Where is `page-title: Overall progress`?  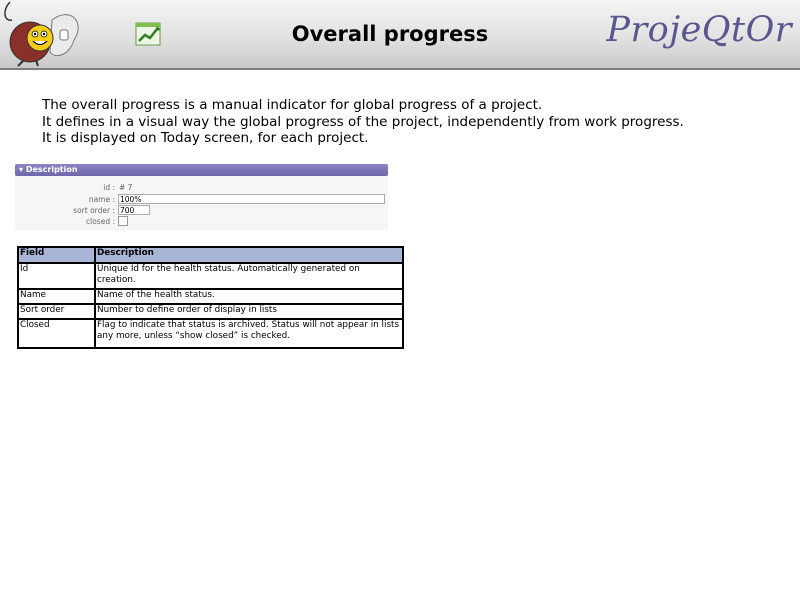 page-title: Overall progress is located at coordinates (390, 34).